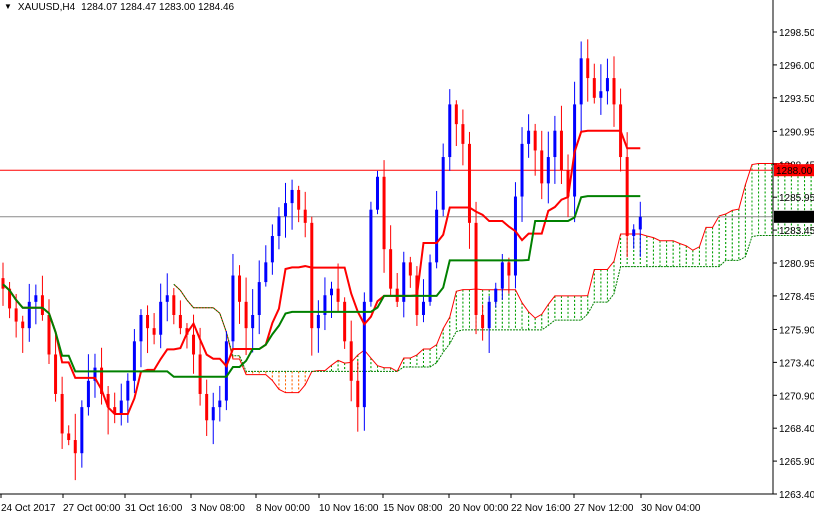 The width and height of the screenshot is (814, 514). What do you see at coordinates (796, 396) in the screenshot?
I see `y-tick-label: 1270.90` at bounding box center [796, 396].